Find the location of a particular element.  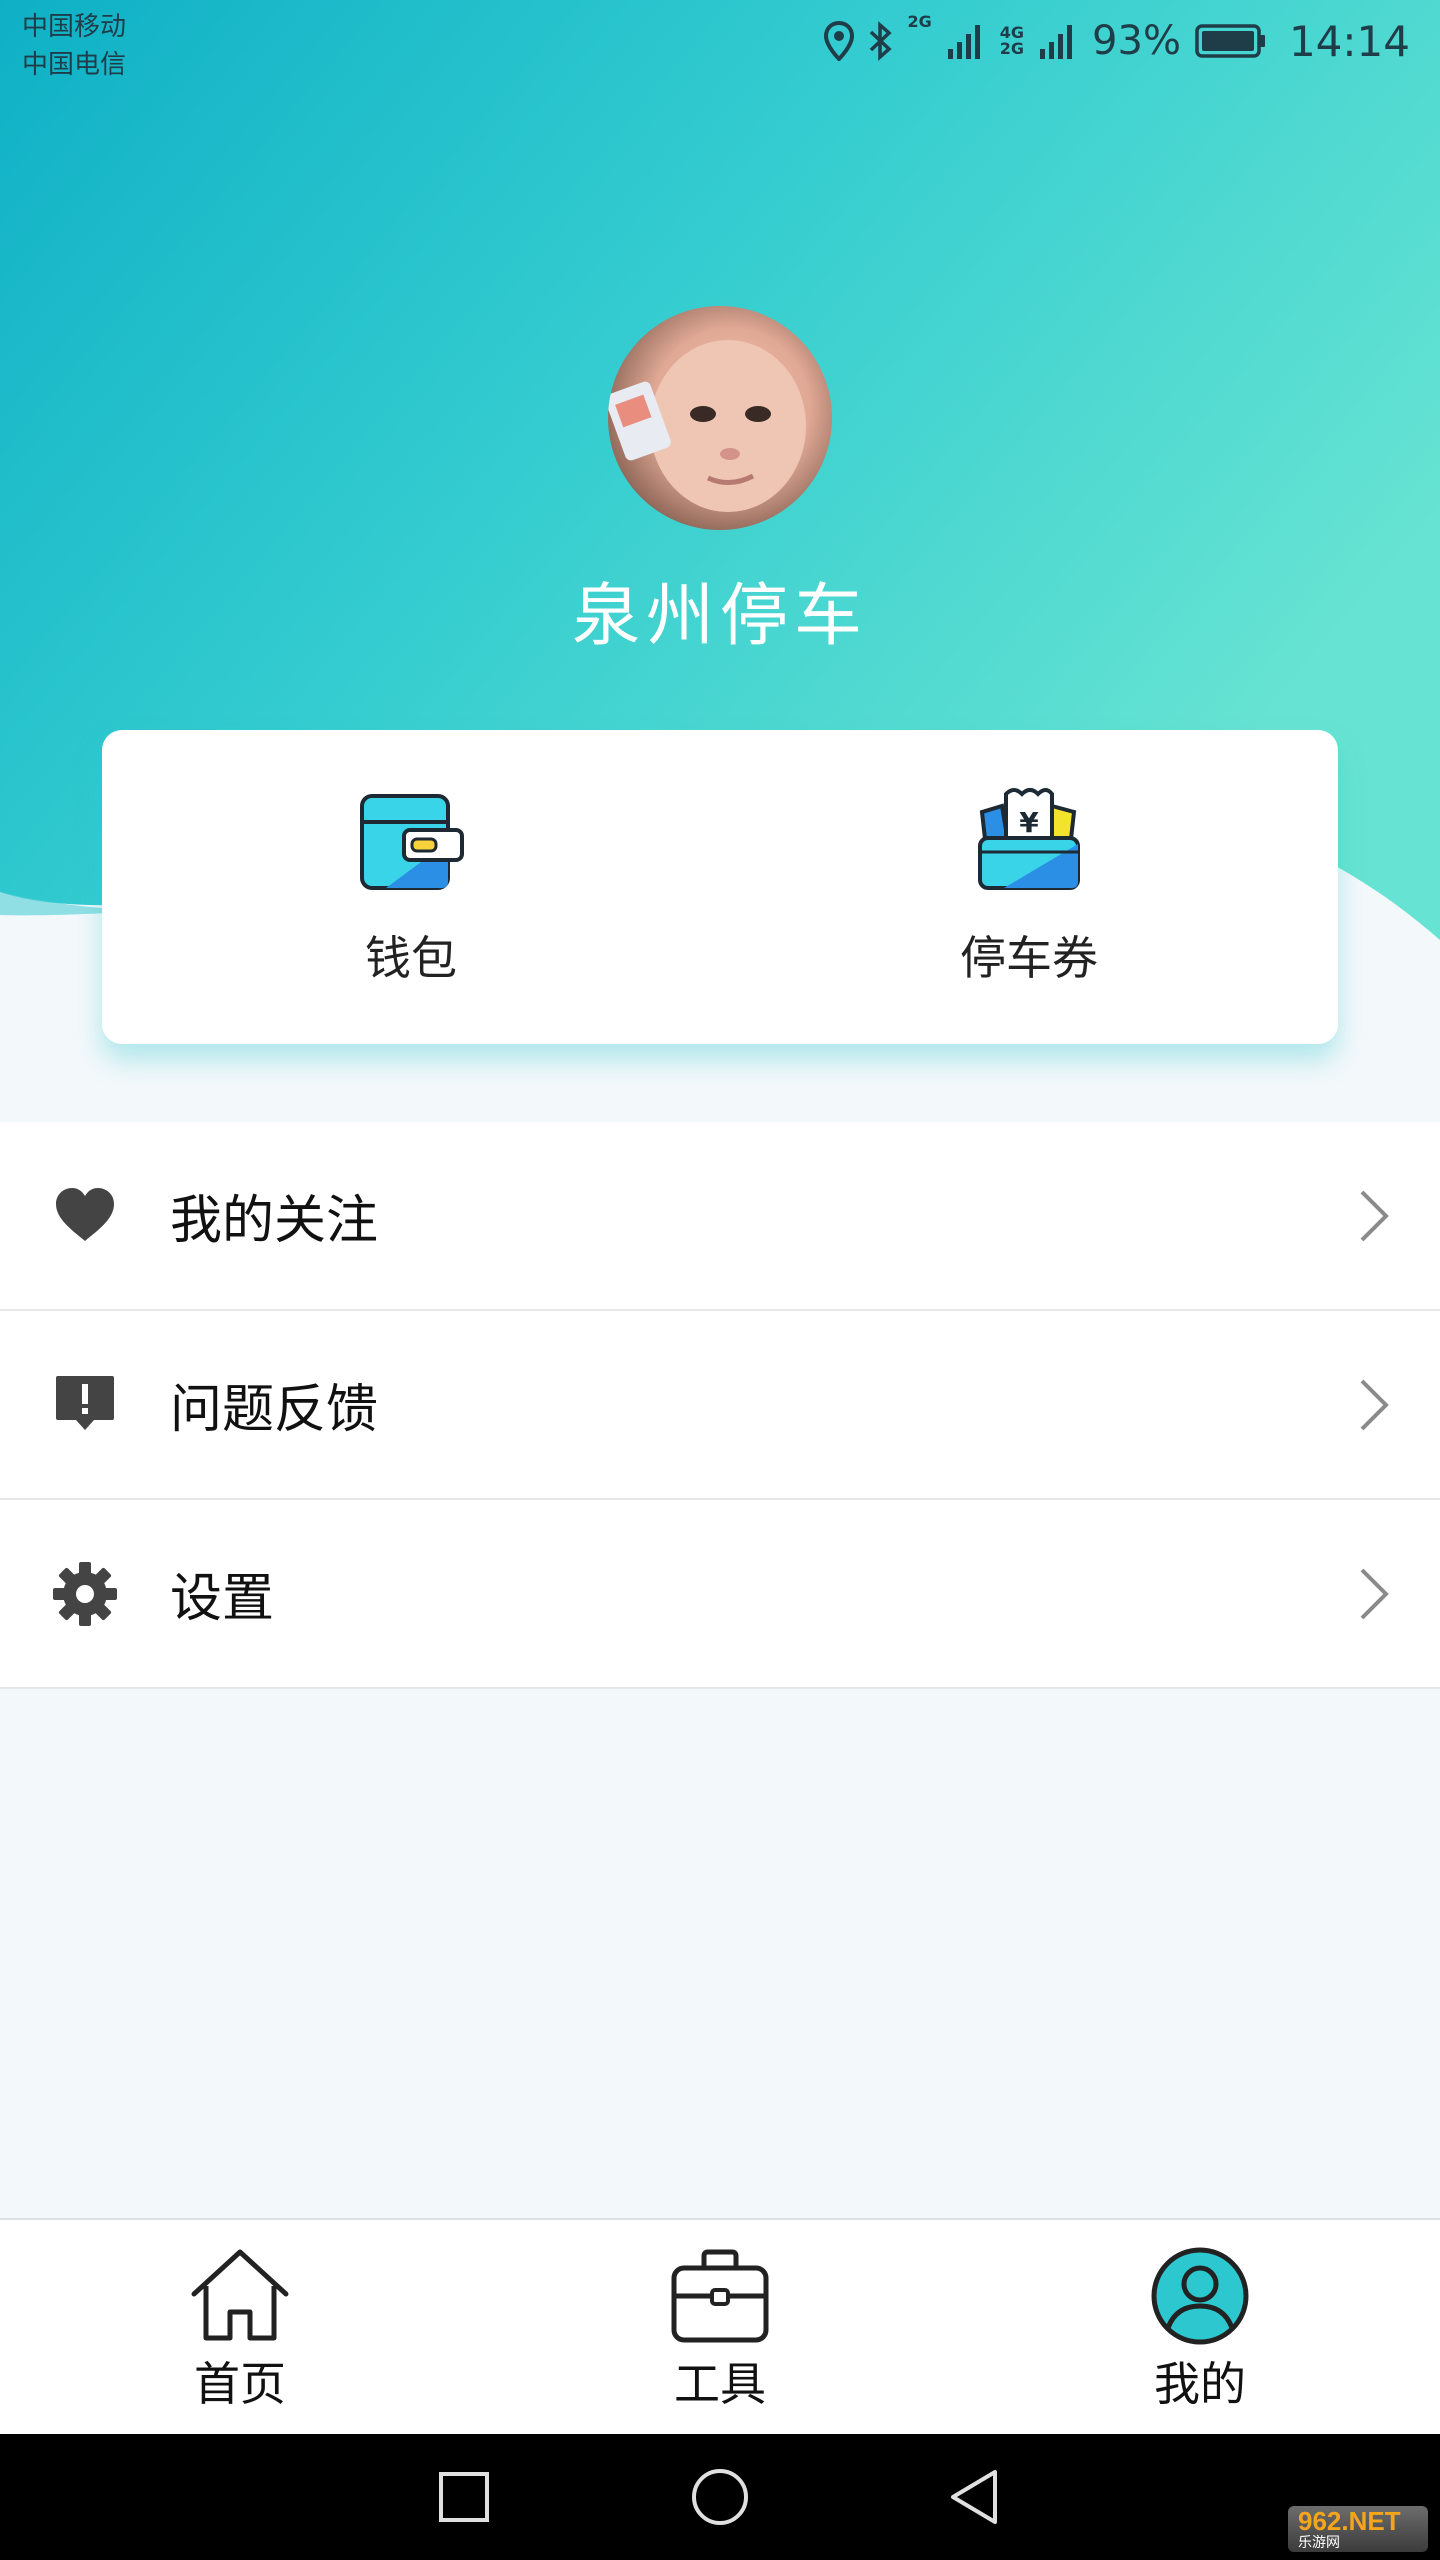

home-icon is located at coordinates (240, 2295).